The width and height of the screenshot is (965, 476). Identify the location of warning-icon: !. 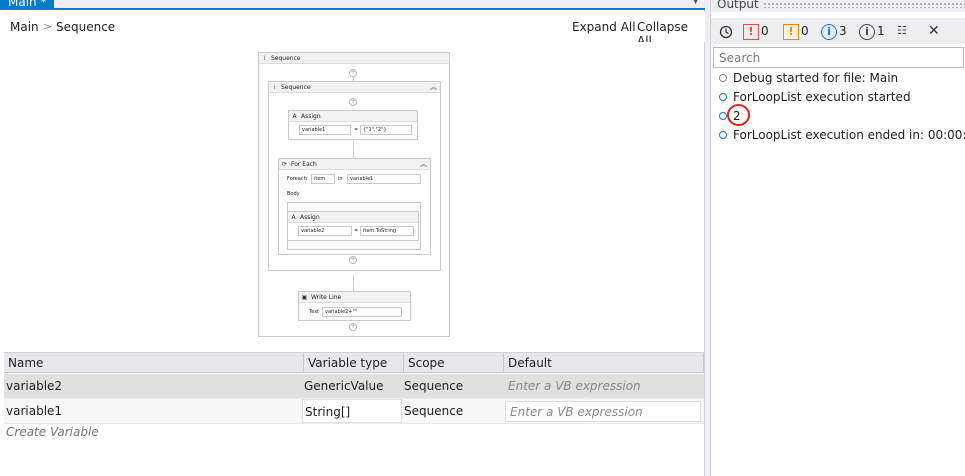
(791, 31).